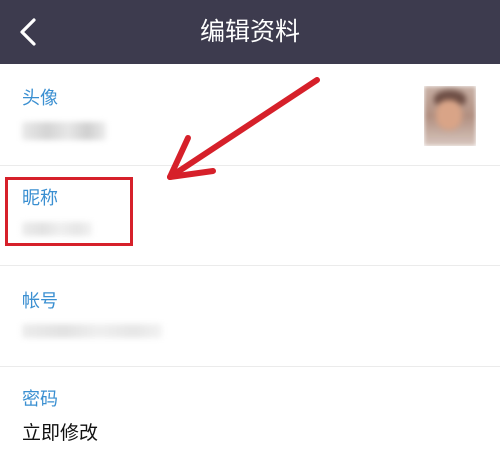 Image resolution: width=500 pixels, height=475 pixels. What do you see at coordinates (60, 433) in the screenshot?
I see `change-password-link: 立即修改` at bounding box center [60, 433].